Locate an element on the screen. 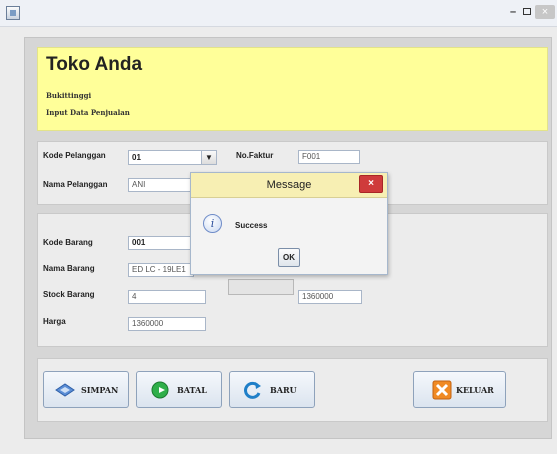 The image size is (557, 454). nofaktur-label: No.Faktur is located at coordinates (255, 155).